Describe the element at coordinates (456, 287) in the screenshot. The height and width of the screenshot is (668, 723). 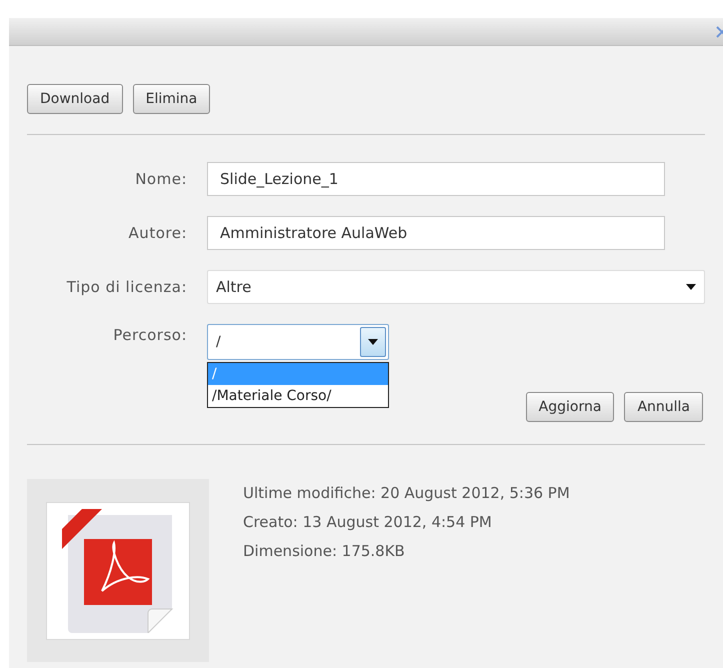
I see `select-field: Altre` at that location.